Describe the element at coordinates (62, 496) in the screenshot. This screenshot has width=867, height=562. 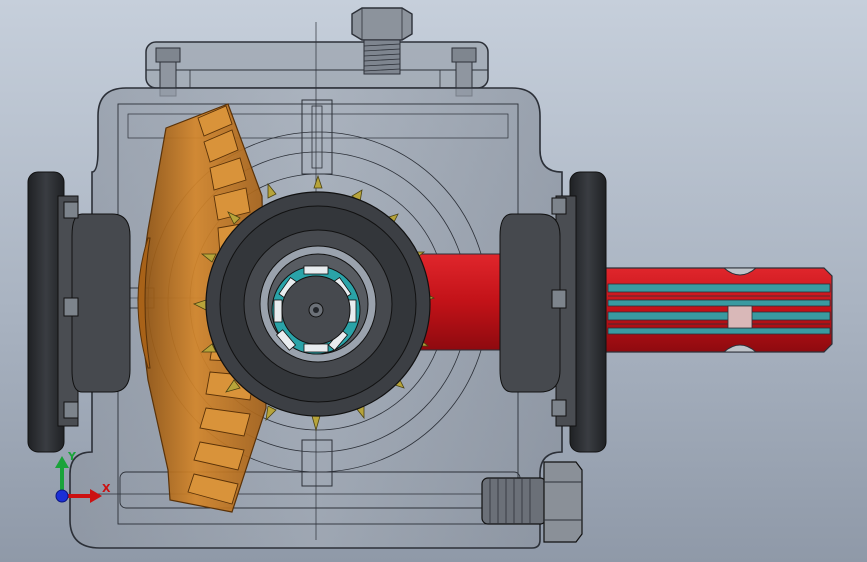
I see `z-axis-dot-icon` at that location.